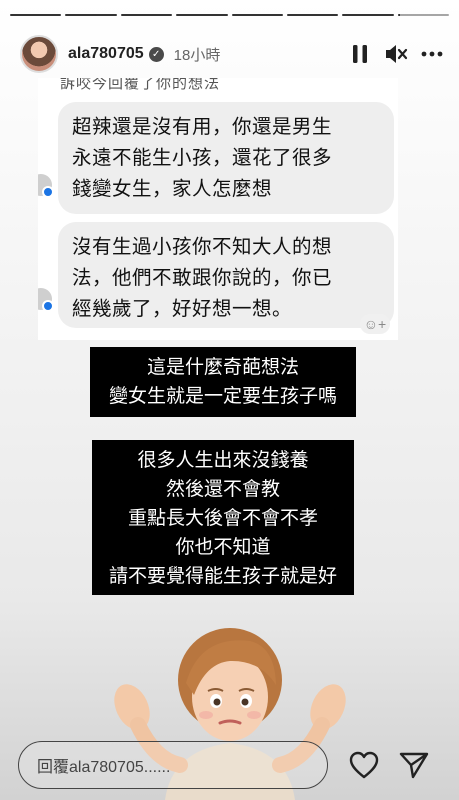 This screenshot has width=459, height=800. Describe the element at coordinates (396, 54) in the screenshot. I see `muted-speaker-icon` at that location.